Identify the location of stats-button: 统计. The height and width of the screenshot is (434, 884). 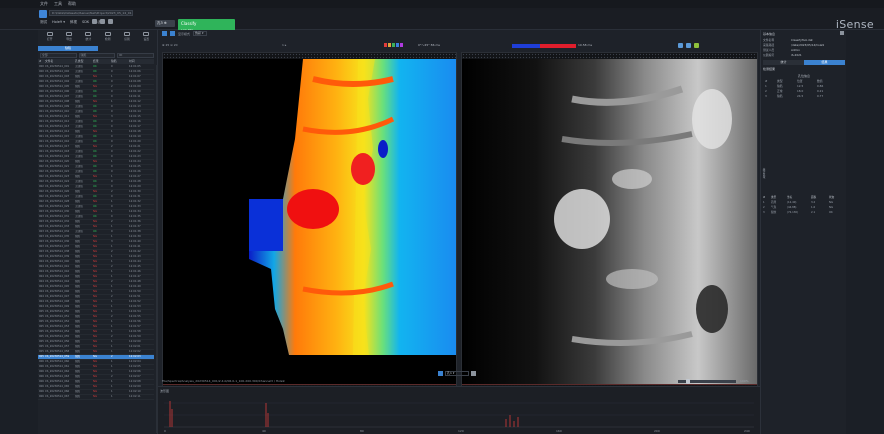
(88, 38).